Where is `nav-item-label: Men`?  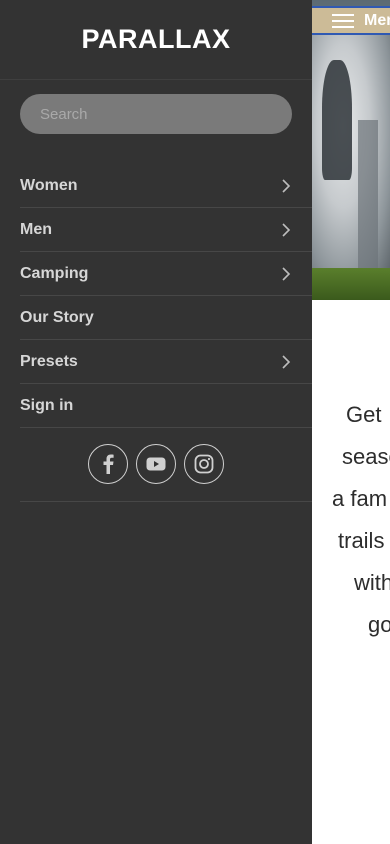 nav-item-label: Men is located at coordinates (36, 229).